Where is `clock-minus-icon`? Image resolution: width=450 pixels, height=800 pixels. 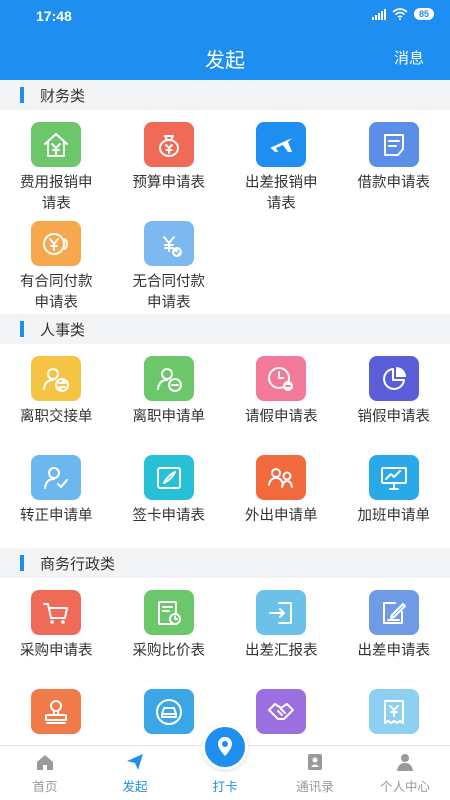
clock-minus-icon is located at coordinates (281, 378).